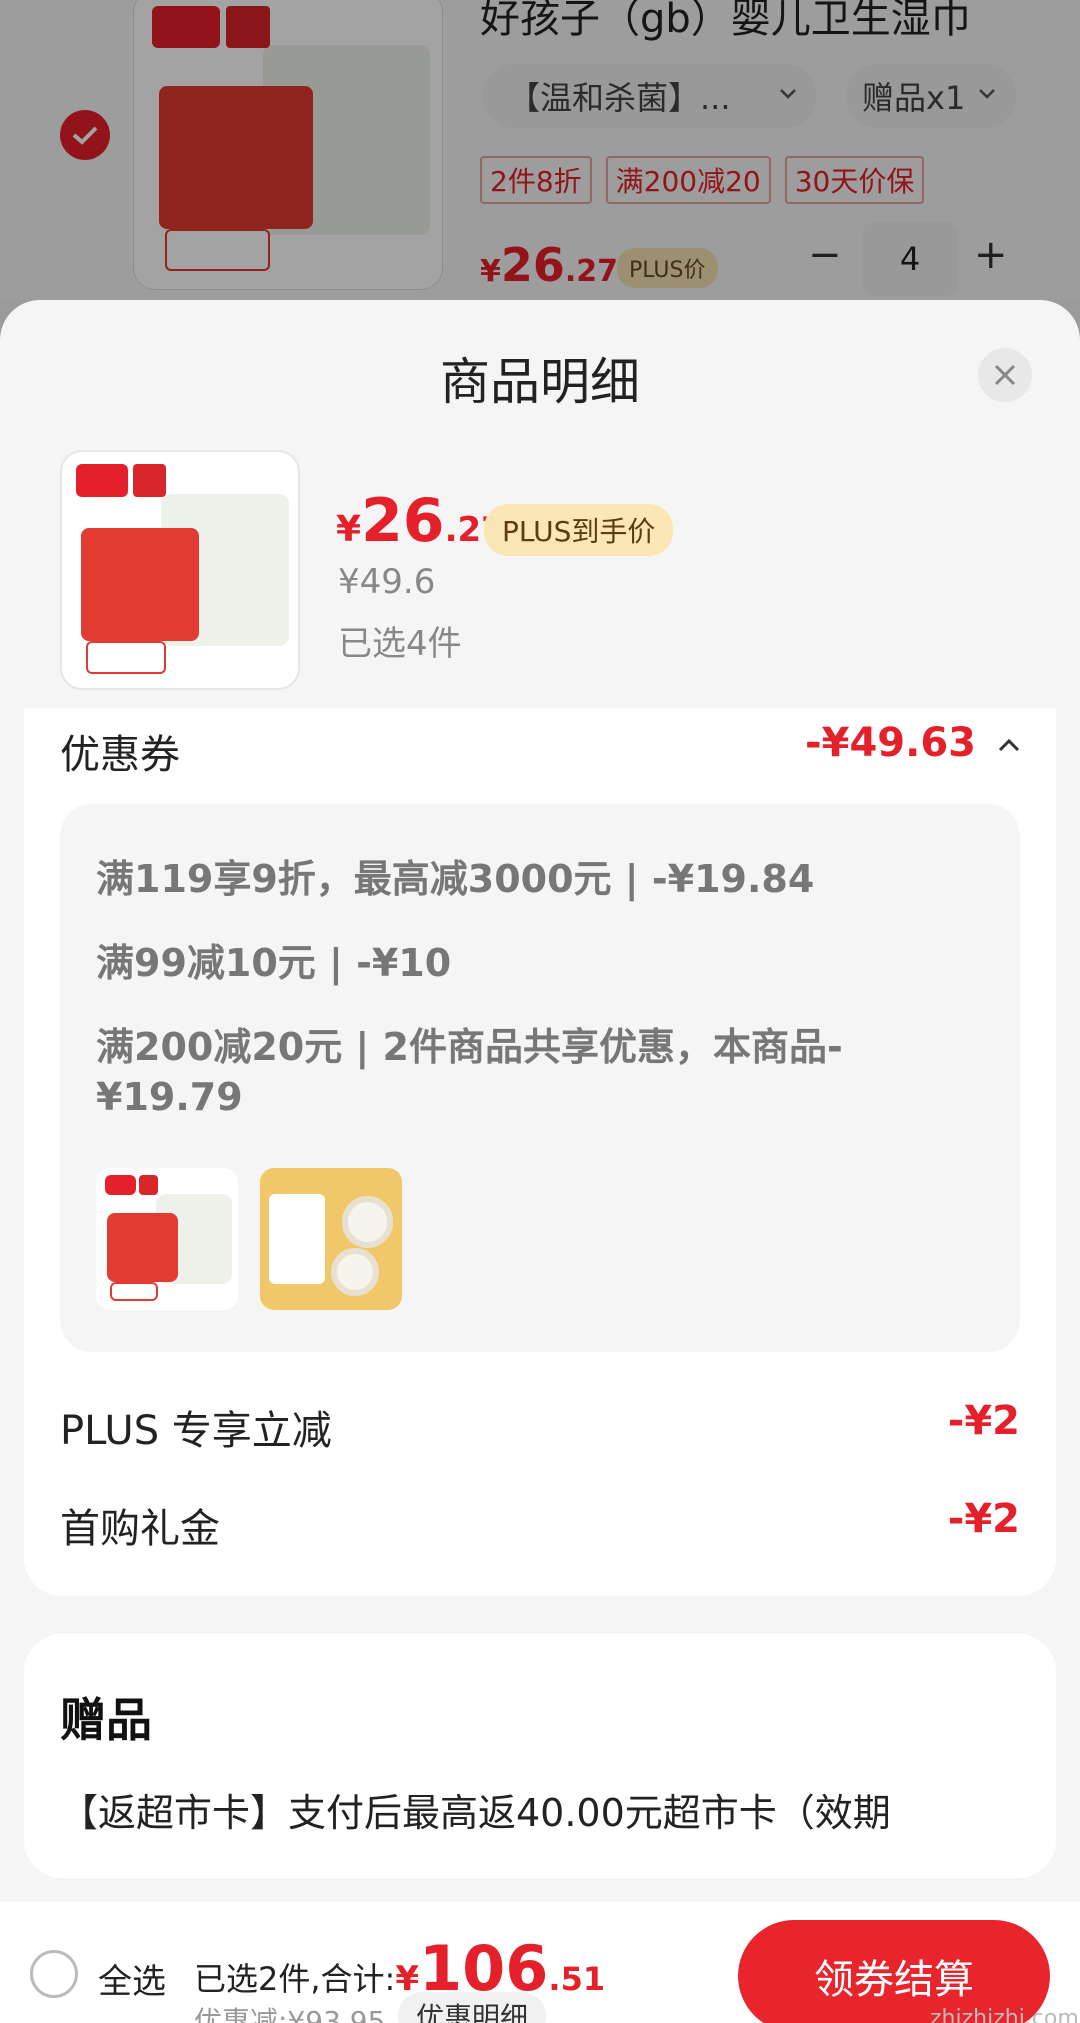  Describe the element at coordinates (472, 2007) in the screenshot. I see `discount-detail-button: 优惠明细` at that location.